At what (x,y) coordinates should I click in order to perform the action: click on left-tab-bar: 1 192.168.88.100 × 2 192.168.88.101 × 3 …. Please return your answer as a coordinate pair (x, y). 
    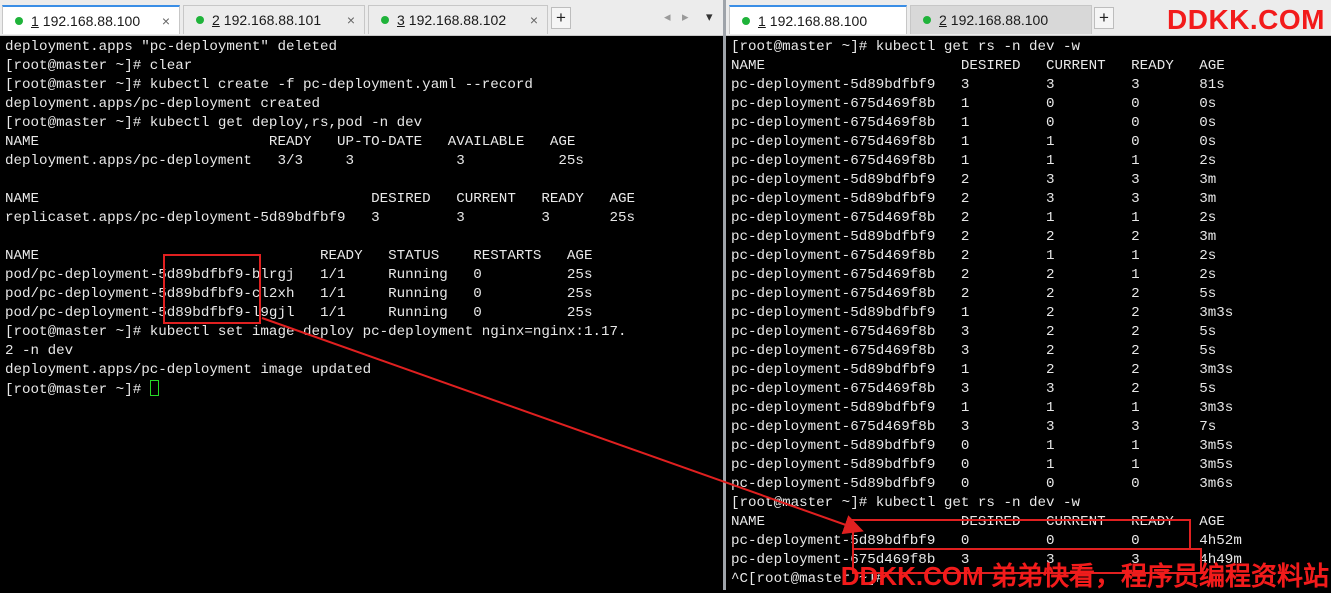
    Looking at the image, I should click on (361, 18).